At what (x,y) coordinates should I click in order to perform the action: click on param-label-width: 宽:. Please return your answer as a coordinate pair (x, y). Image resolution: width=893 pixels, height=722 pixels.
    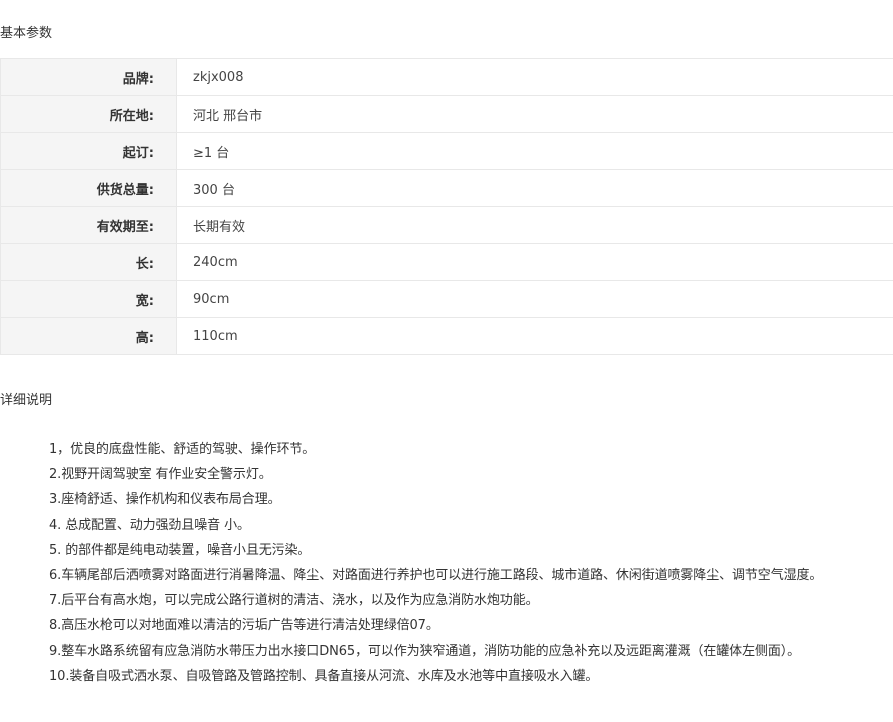
    Looking at the image, I should click on (88, 299).